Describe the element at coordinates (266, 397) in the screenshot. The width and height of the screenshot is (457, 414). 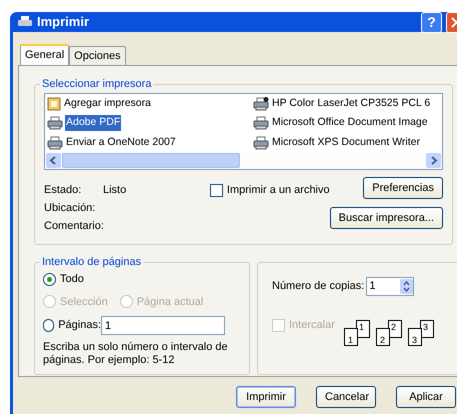
I see `dialog-button: Imprimir` at that location.